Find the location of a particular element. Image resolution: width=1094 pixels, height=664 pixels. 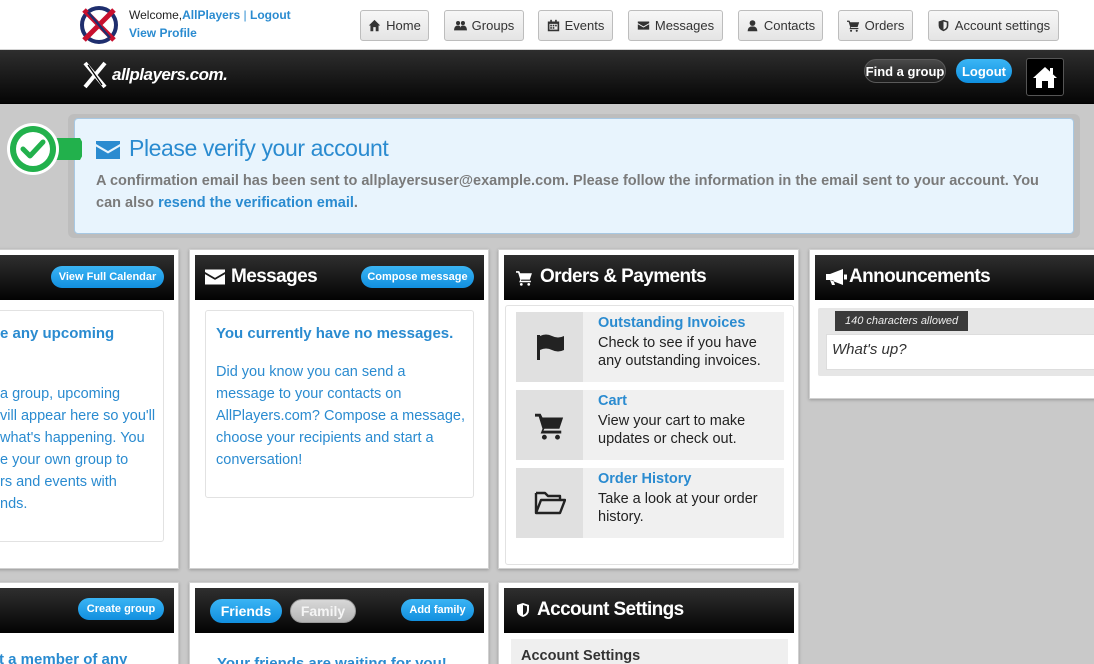

cart-icon-box is located at coordinates (549, 425).